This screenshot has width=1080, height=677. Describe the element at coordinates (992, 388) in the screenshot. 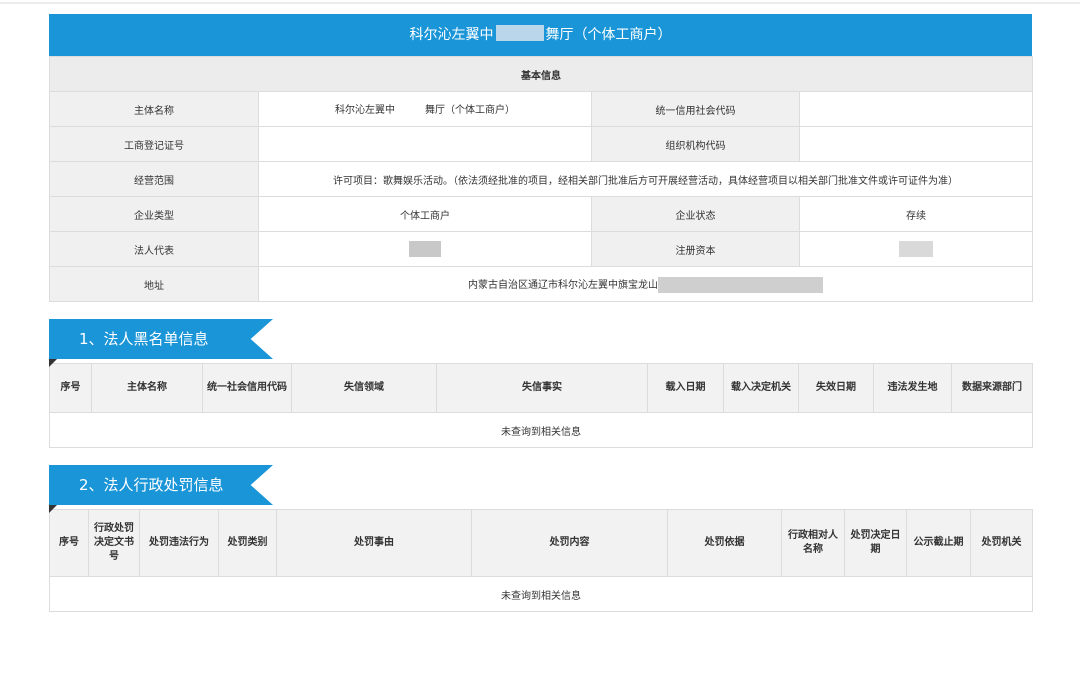

I see `col-header: 数据来源部门` at that location.